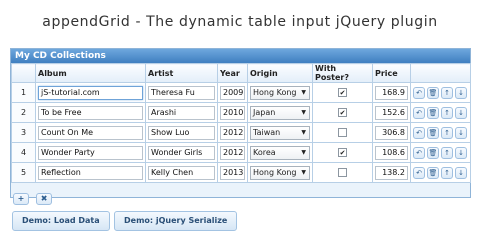  What do you see at coordinates (181, 172) in the screenshot?
I see `artist-input: Kelly Chen` at bounding box center [181, 172].